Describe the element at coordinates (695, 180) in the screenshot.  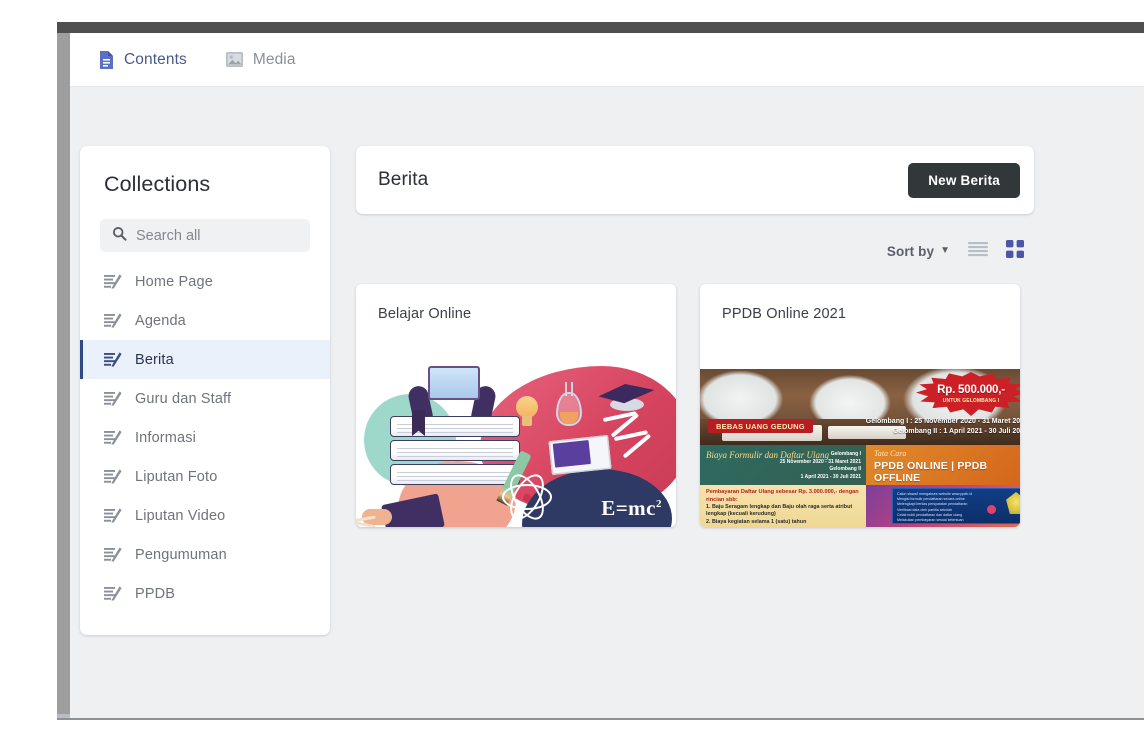
I see `collection-header: Berita New Berita` at that location.